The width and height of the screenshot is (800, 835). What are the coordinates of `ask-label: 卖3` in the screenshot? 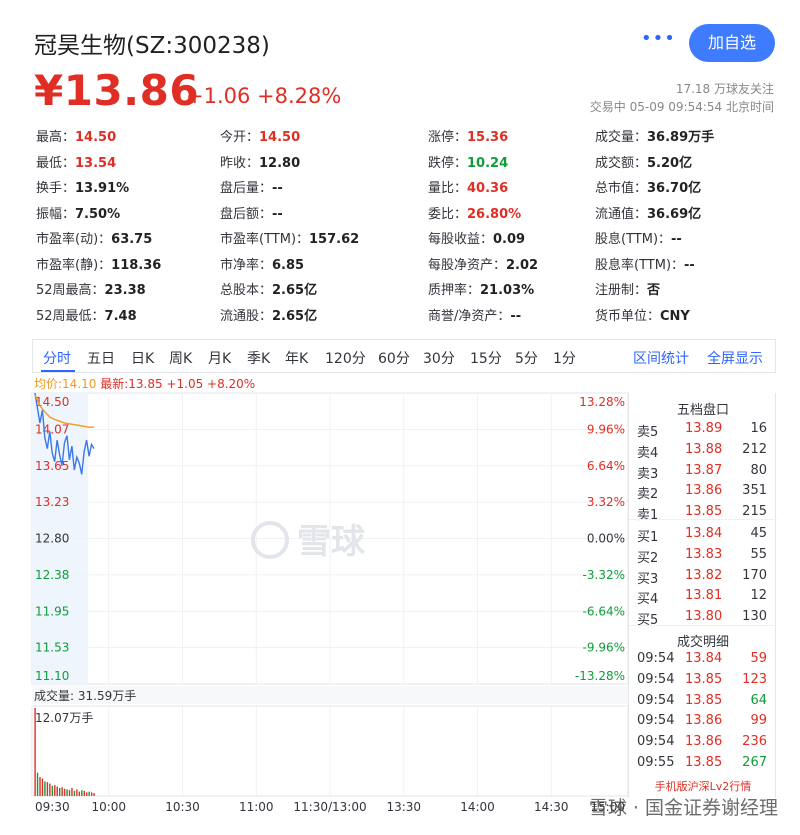 It's located at (648, 474).